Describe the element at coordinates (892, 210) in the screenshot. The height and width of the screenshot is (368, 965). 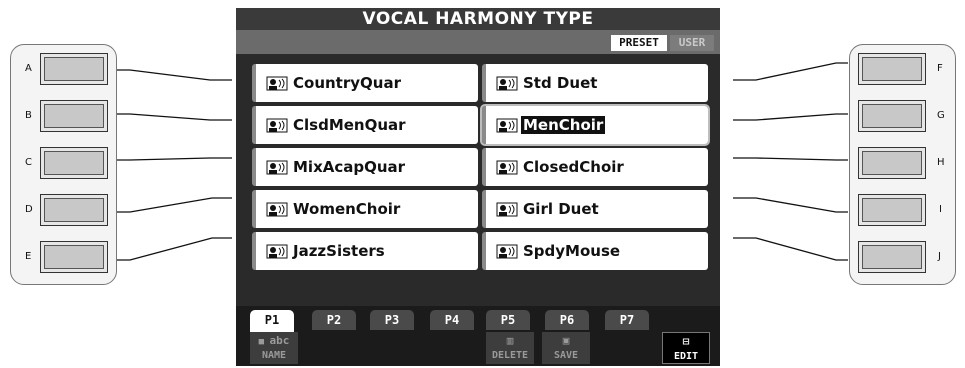
I see `panel-button-i` at that location.